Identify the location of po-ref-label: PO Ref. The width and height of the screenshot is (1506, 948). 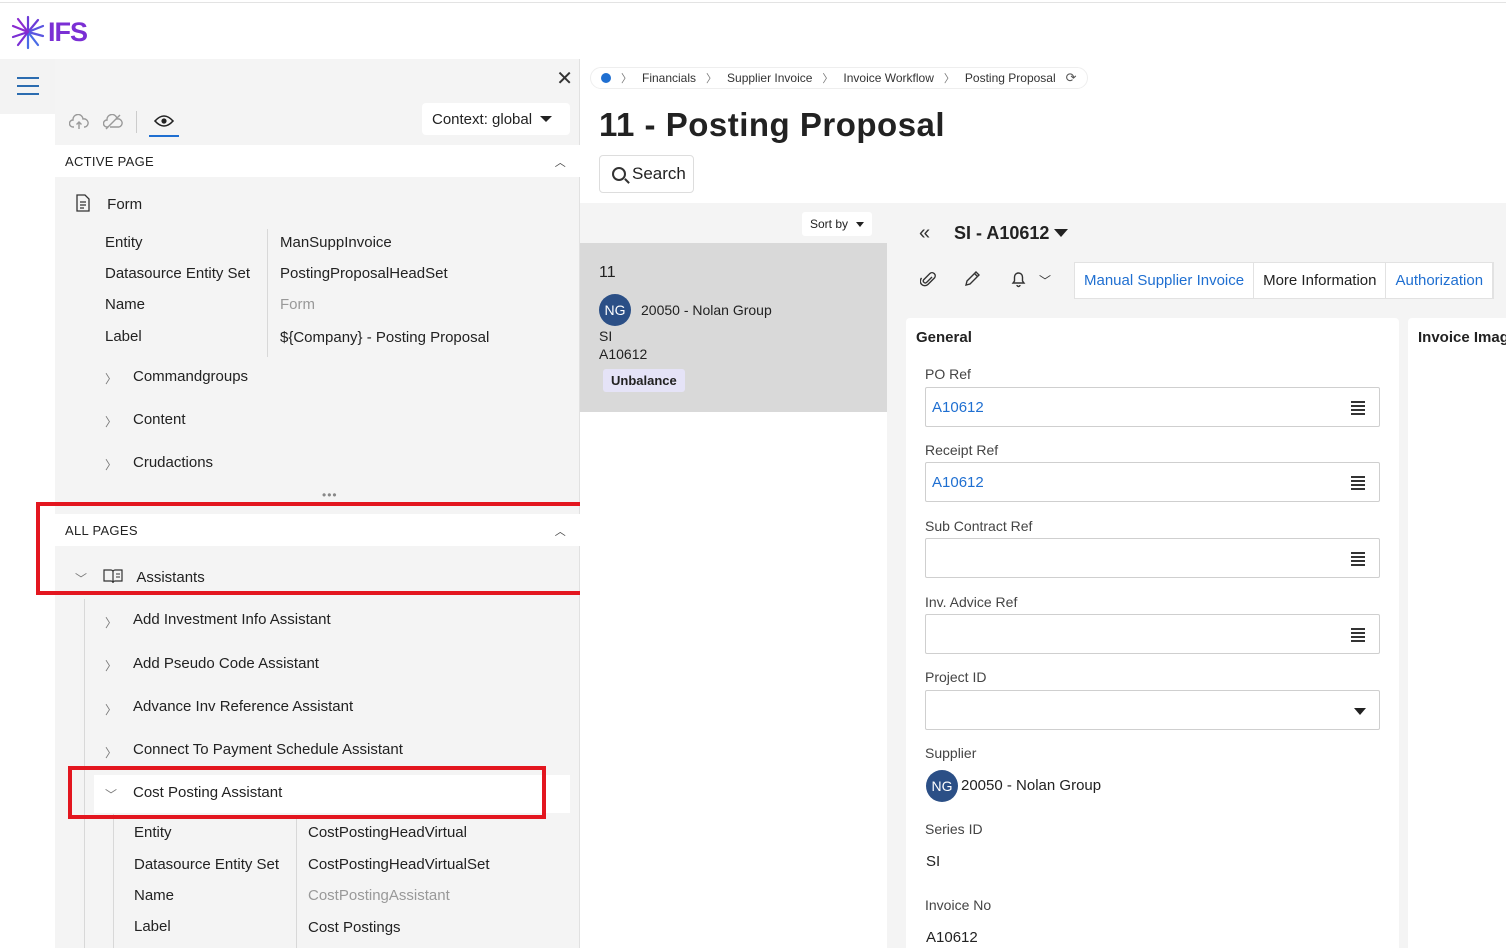
(948, 374).